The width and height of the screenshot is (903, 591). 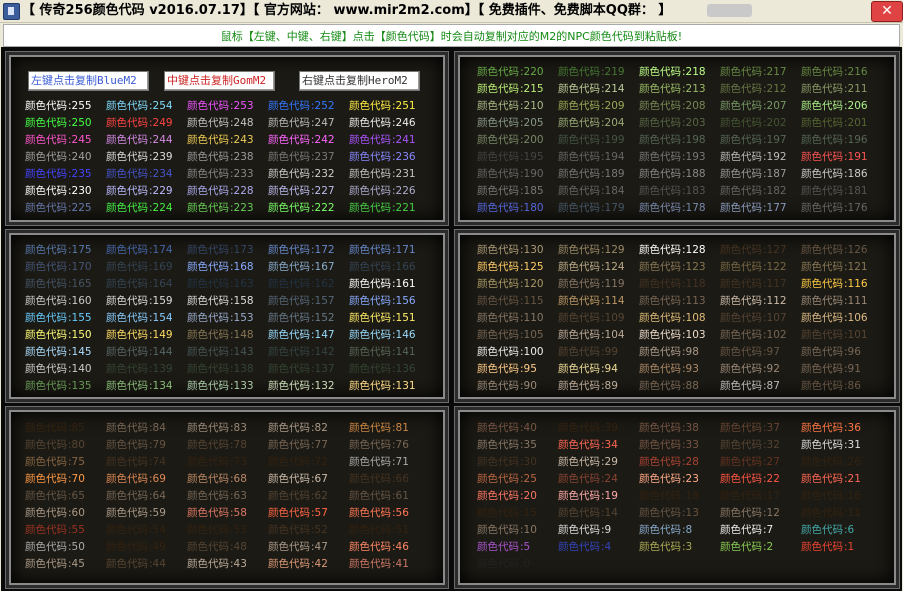 I want to click on color-code-212: 颜色代码:212, so click(x=753, y=89).